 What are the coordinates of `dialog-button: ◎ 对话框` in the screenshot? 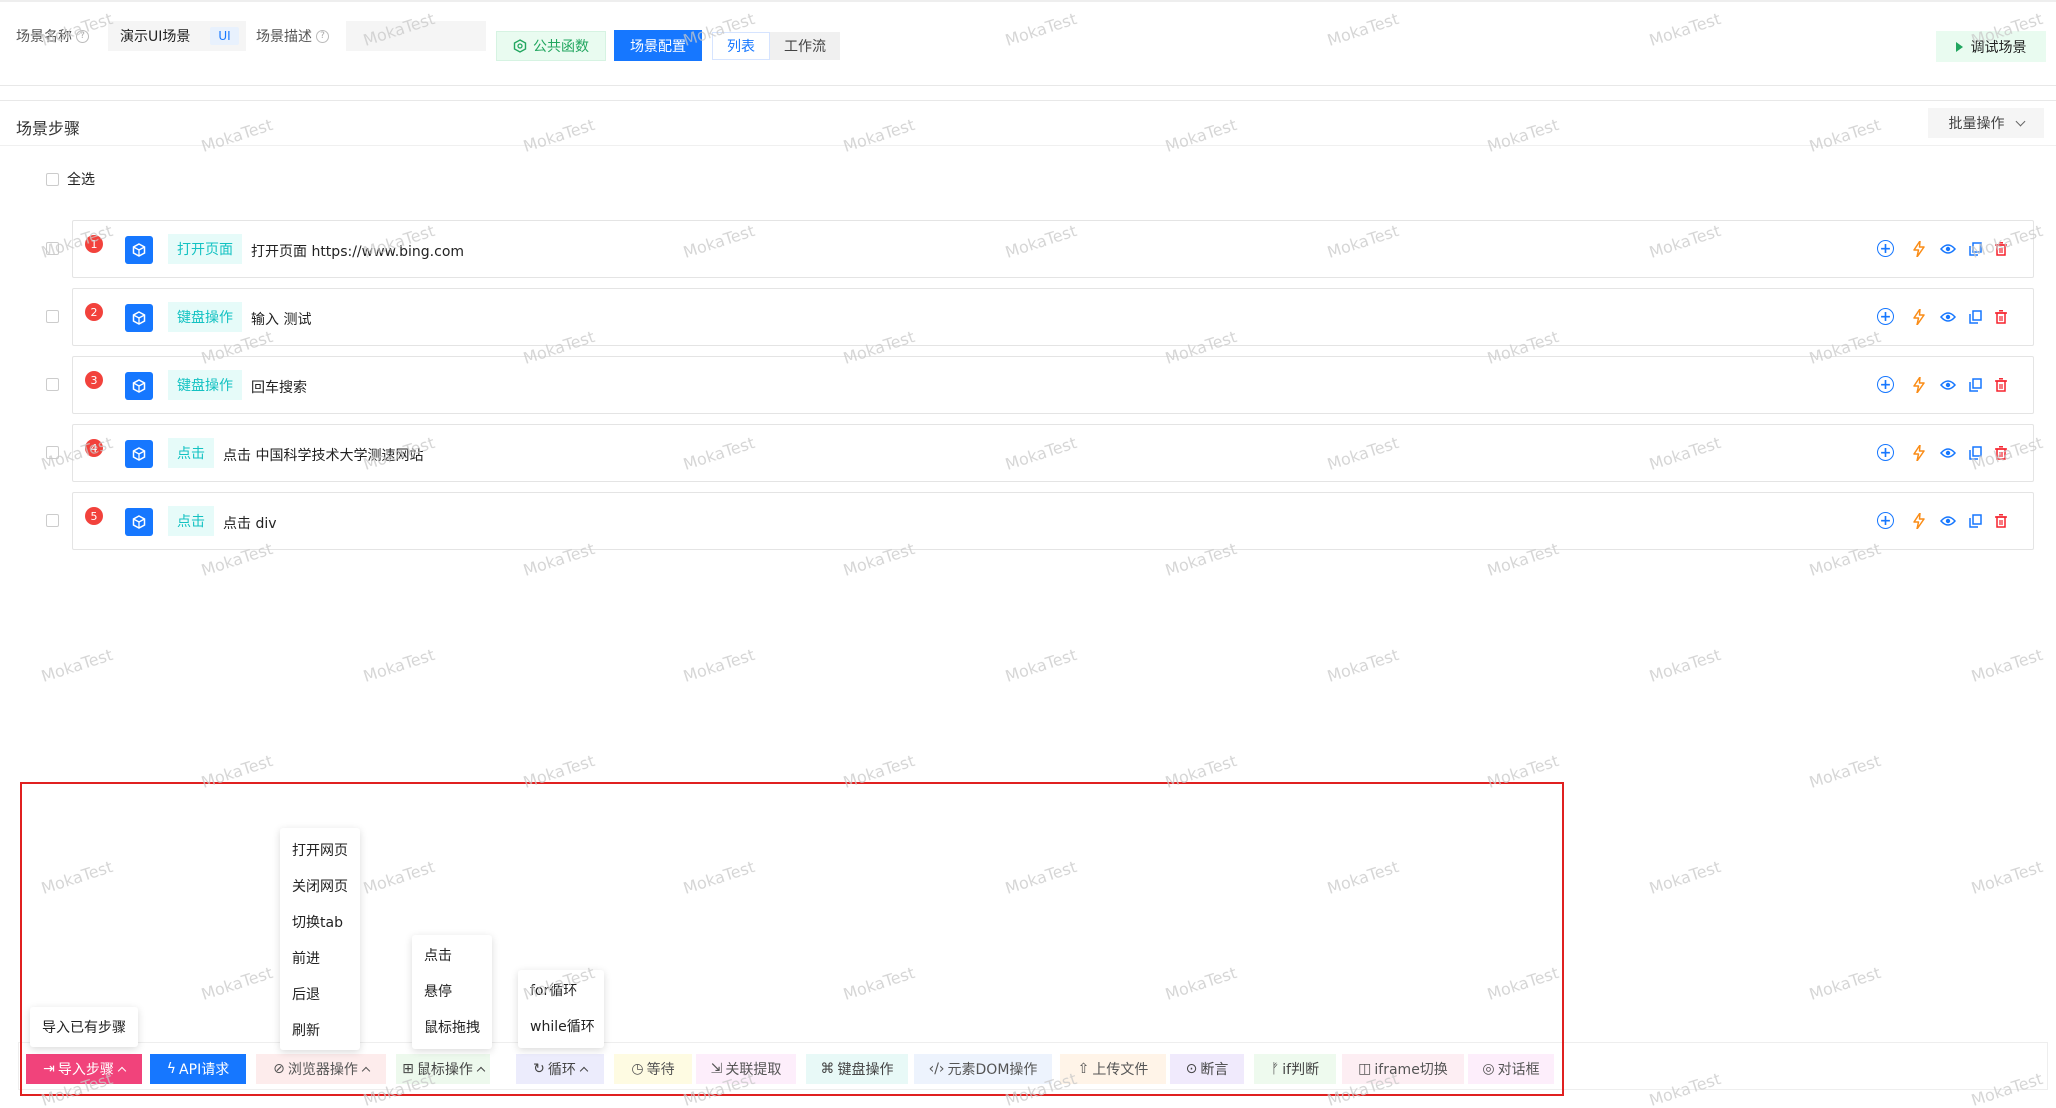 It's located at (1511, 1069).